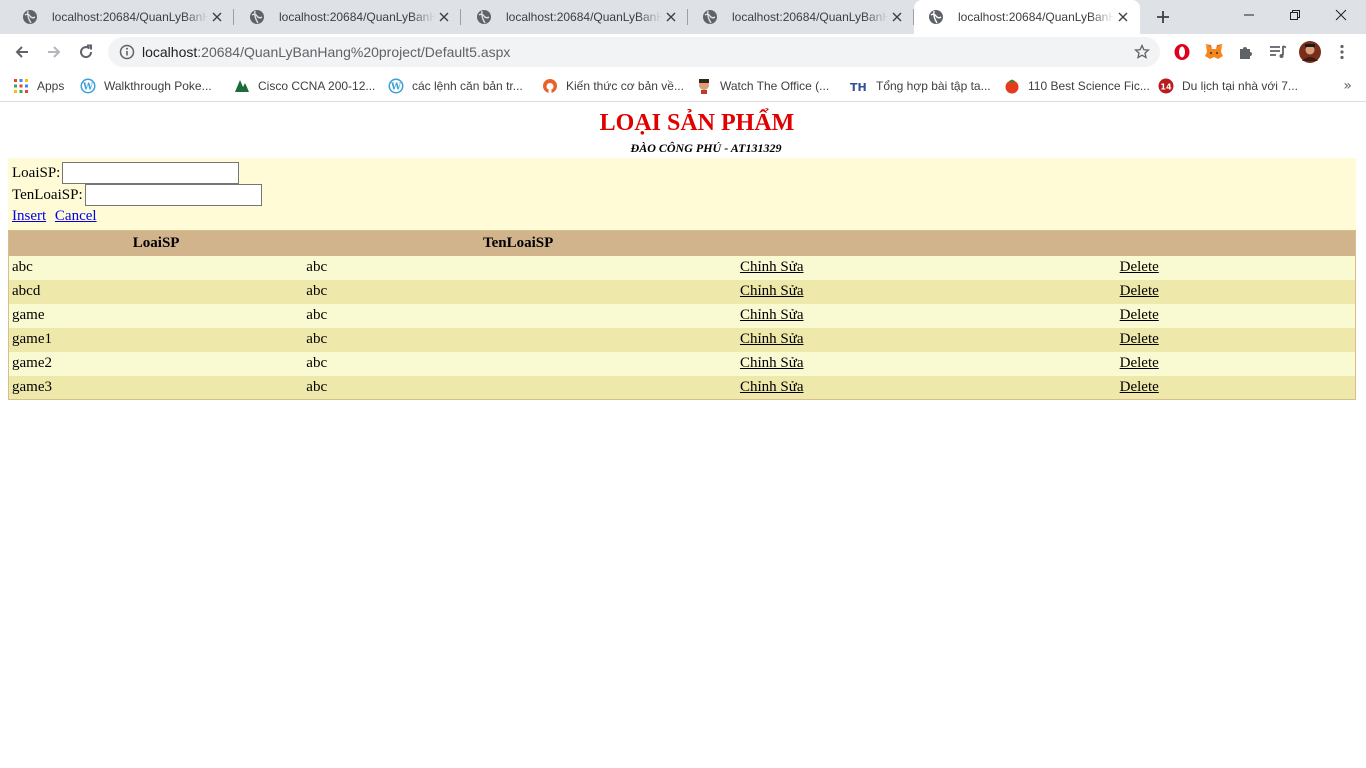 The image size is (1366, 768). Describe the element at coordinates (682, 243) in the screenshot. I see `table-header-row: LoaiSP TenLoaiSP` at that location.